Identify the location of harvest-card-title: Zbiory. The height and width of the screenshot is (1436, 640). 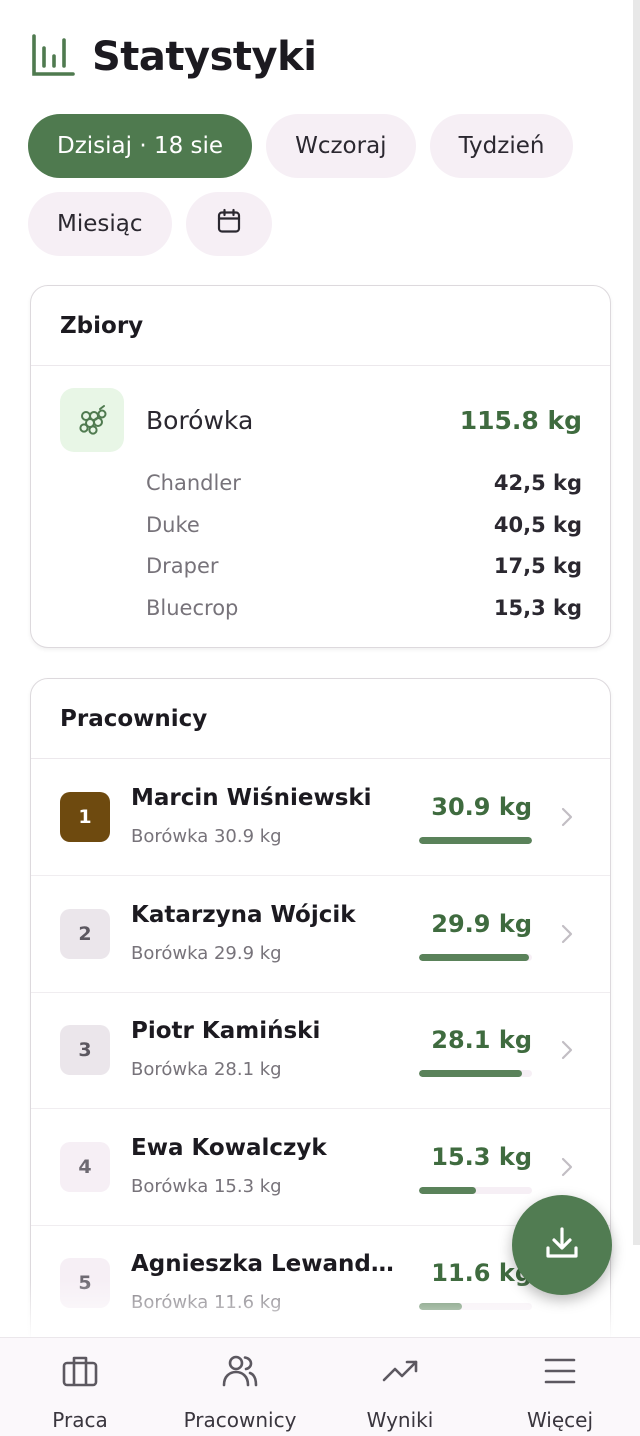
(320, 326).